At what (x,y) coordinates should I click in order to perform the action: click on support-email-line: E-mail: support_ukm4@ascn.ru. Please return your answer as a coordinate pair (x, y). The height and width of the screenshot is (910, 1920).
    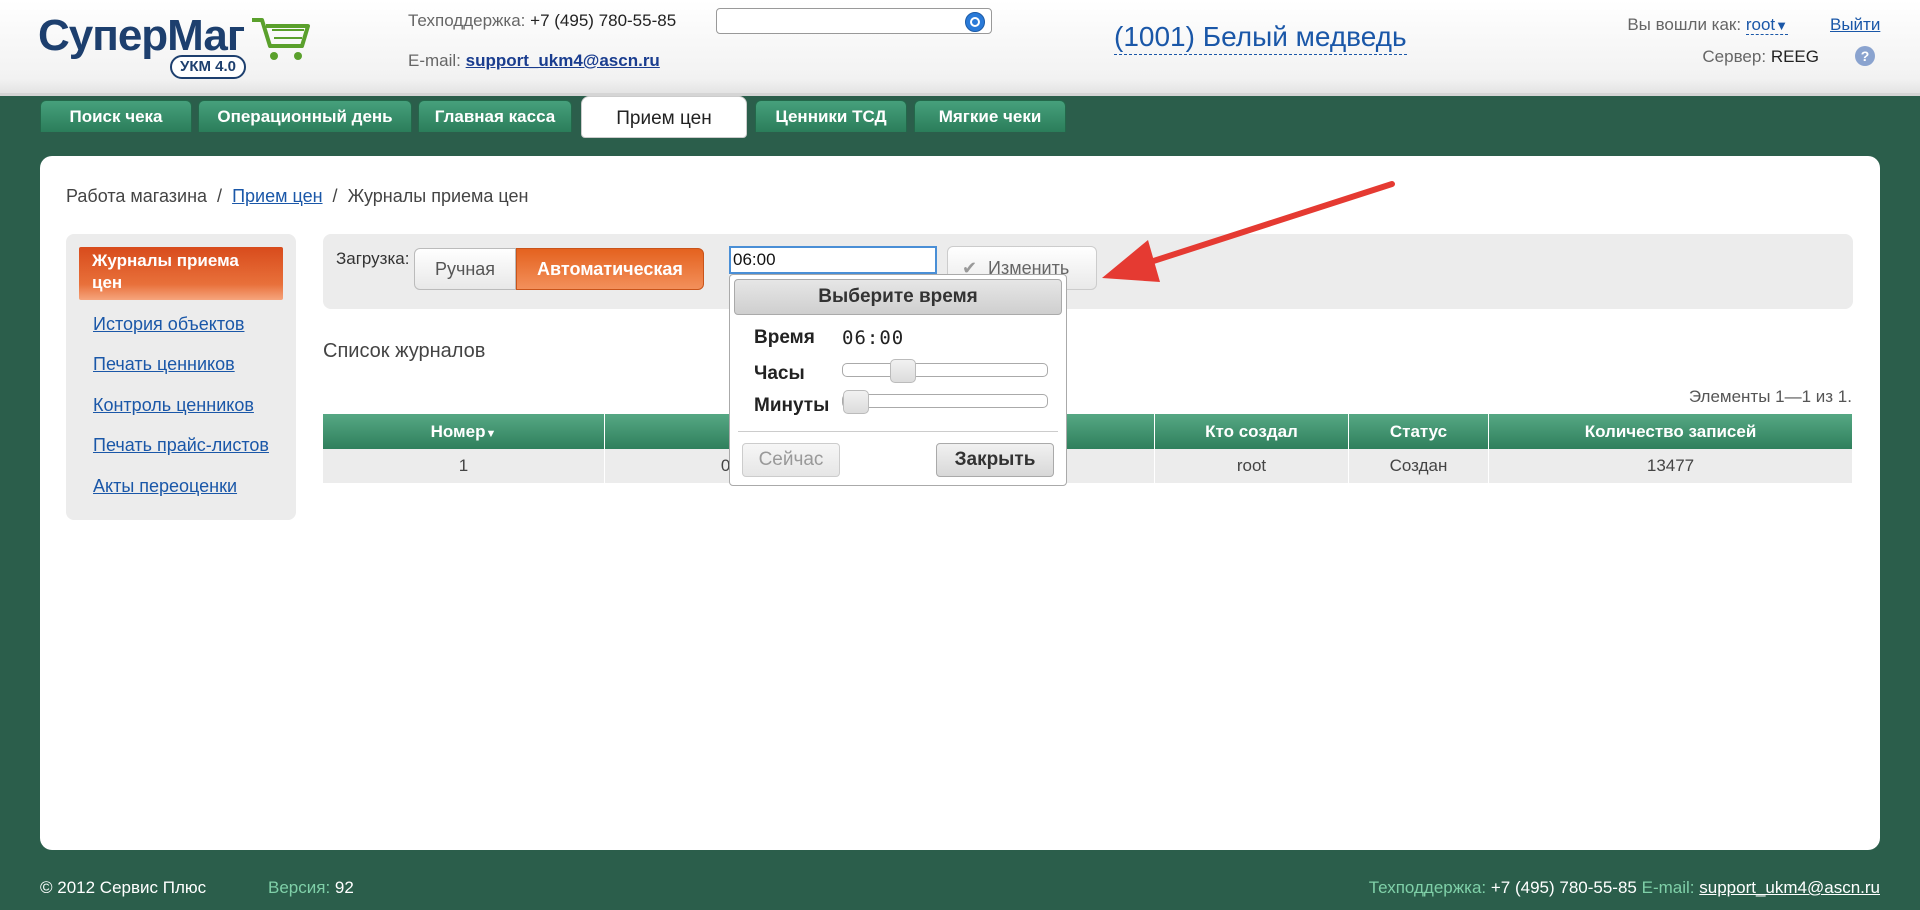
    Looking at the image, I should click on (534, 61).